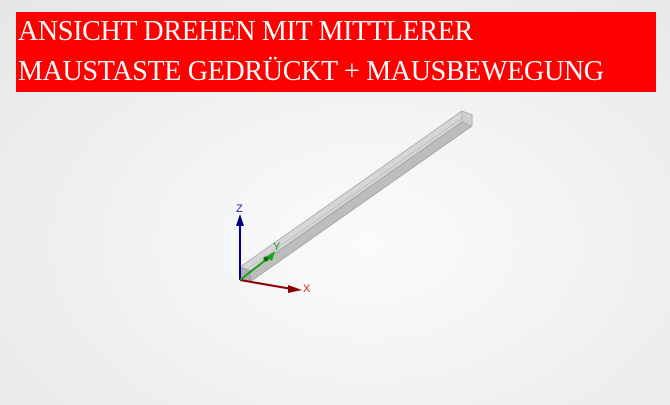  I want to click on axis-triad: Z X Y, so click(273, 249).